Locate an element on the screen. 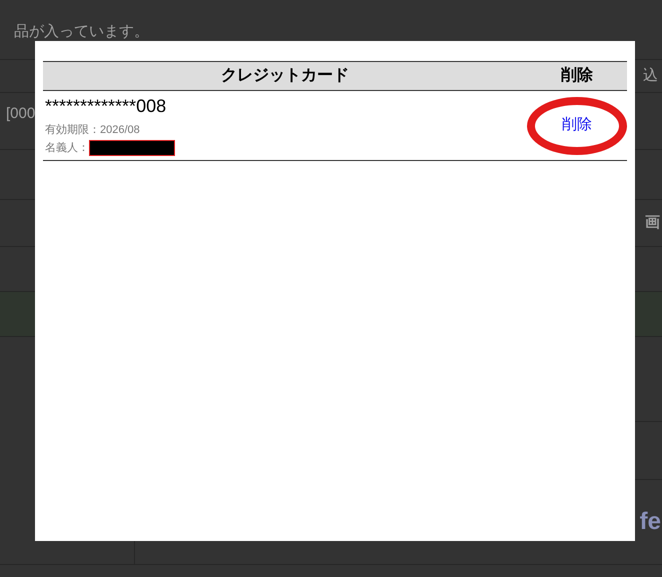 Image resolution: width=662 pixels, height=577 pixels. cart-notice: 品が入っています。 is located at coordinates (81, 32).